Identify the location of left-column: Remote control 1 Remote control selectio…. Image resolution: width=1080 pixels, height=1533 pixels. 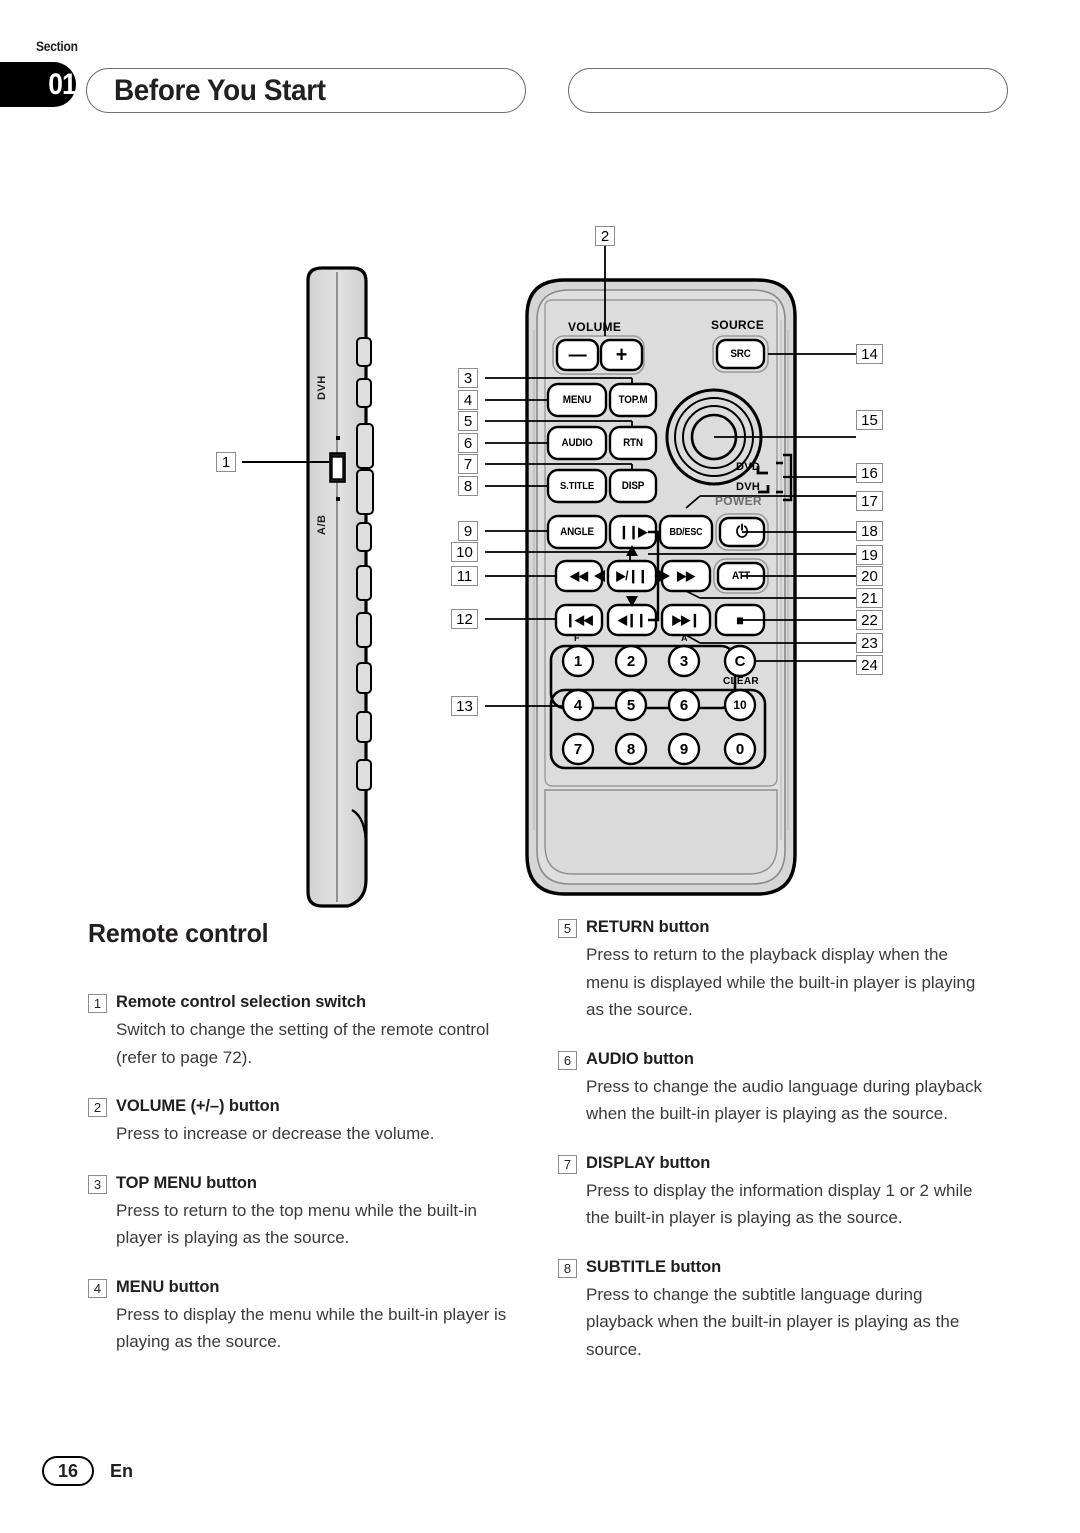
(303, 1150).